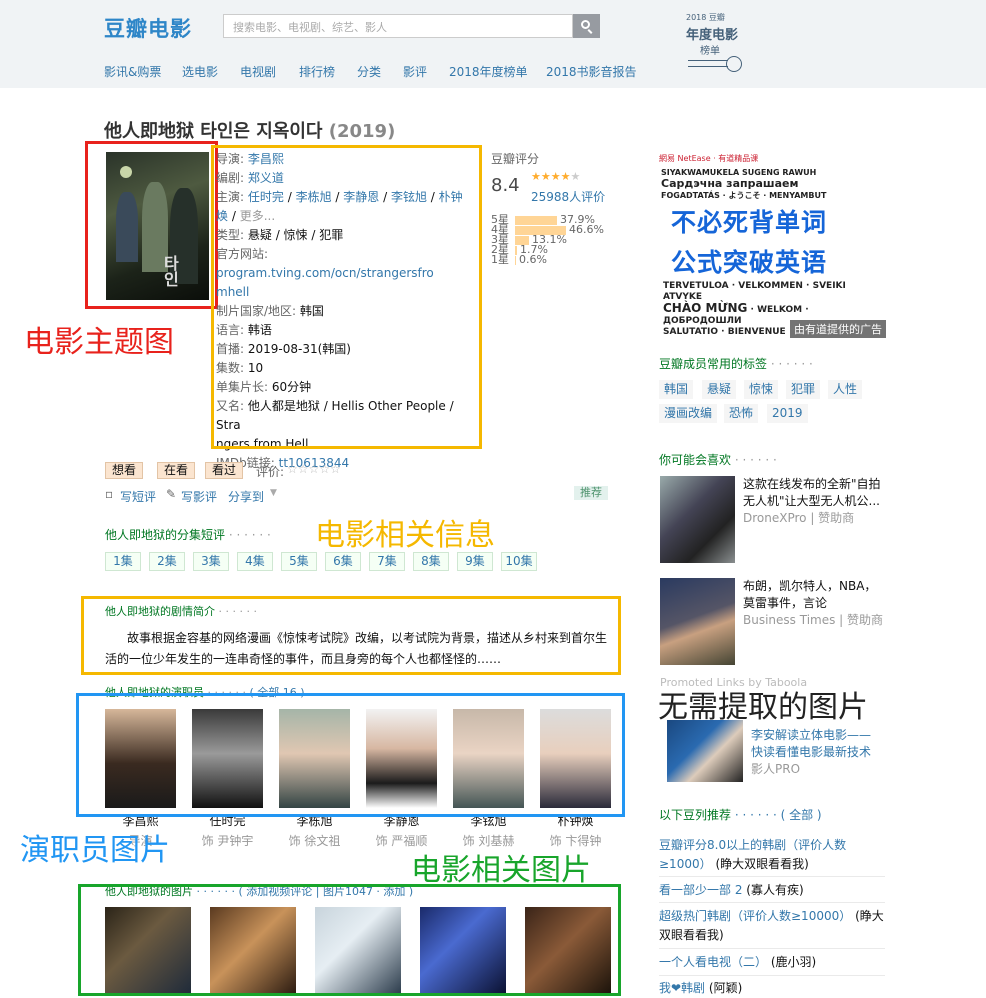 This screenshot has width=986, height=998. What do you see at coordinates (755, 916) in the screenshot?
I see `doulist-link: 超级热门韩剧（评价人数≥10000）` at bounding box center [755, 916].